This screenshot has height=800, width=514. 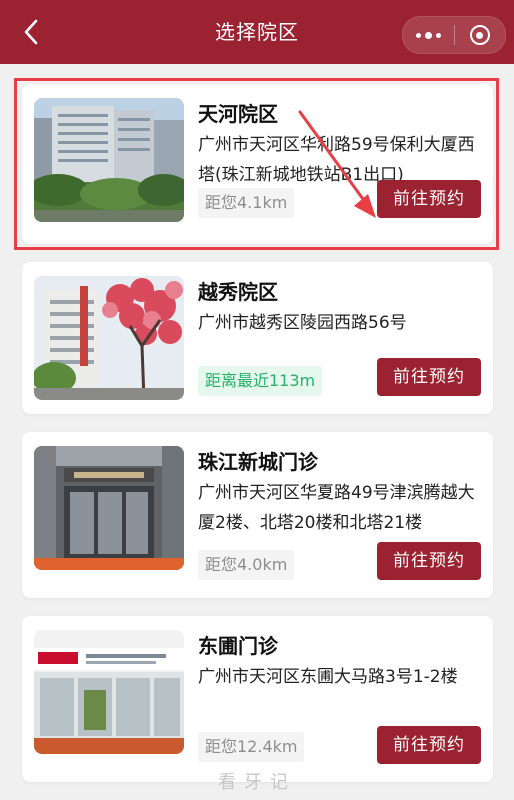 I want to click on navigation-bar: 选择院区, so click(x=257, y=32).